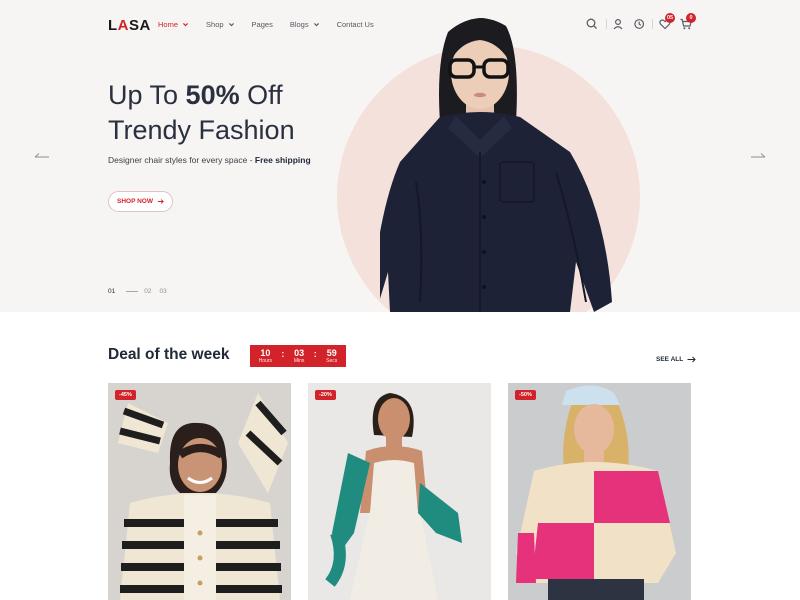 The width and height of the screenshot is (800, 600). I want to click on countdown-hours: 10 Hours, so click(265, 355).